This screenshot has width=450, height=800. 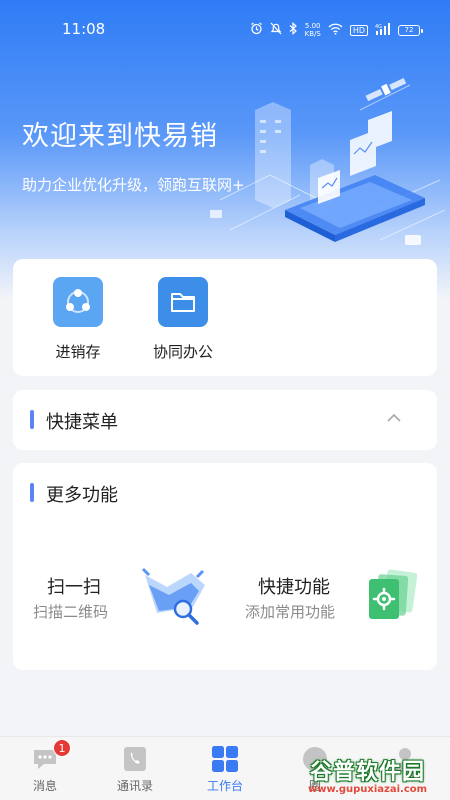 What do you see at coordinates (44, 786) in the screenshot?
I see `tab-messages-label: 消息` at bounding box center [44, 786].